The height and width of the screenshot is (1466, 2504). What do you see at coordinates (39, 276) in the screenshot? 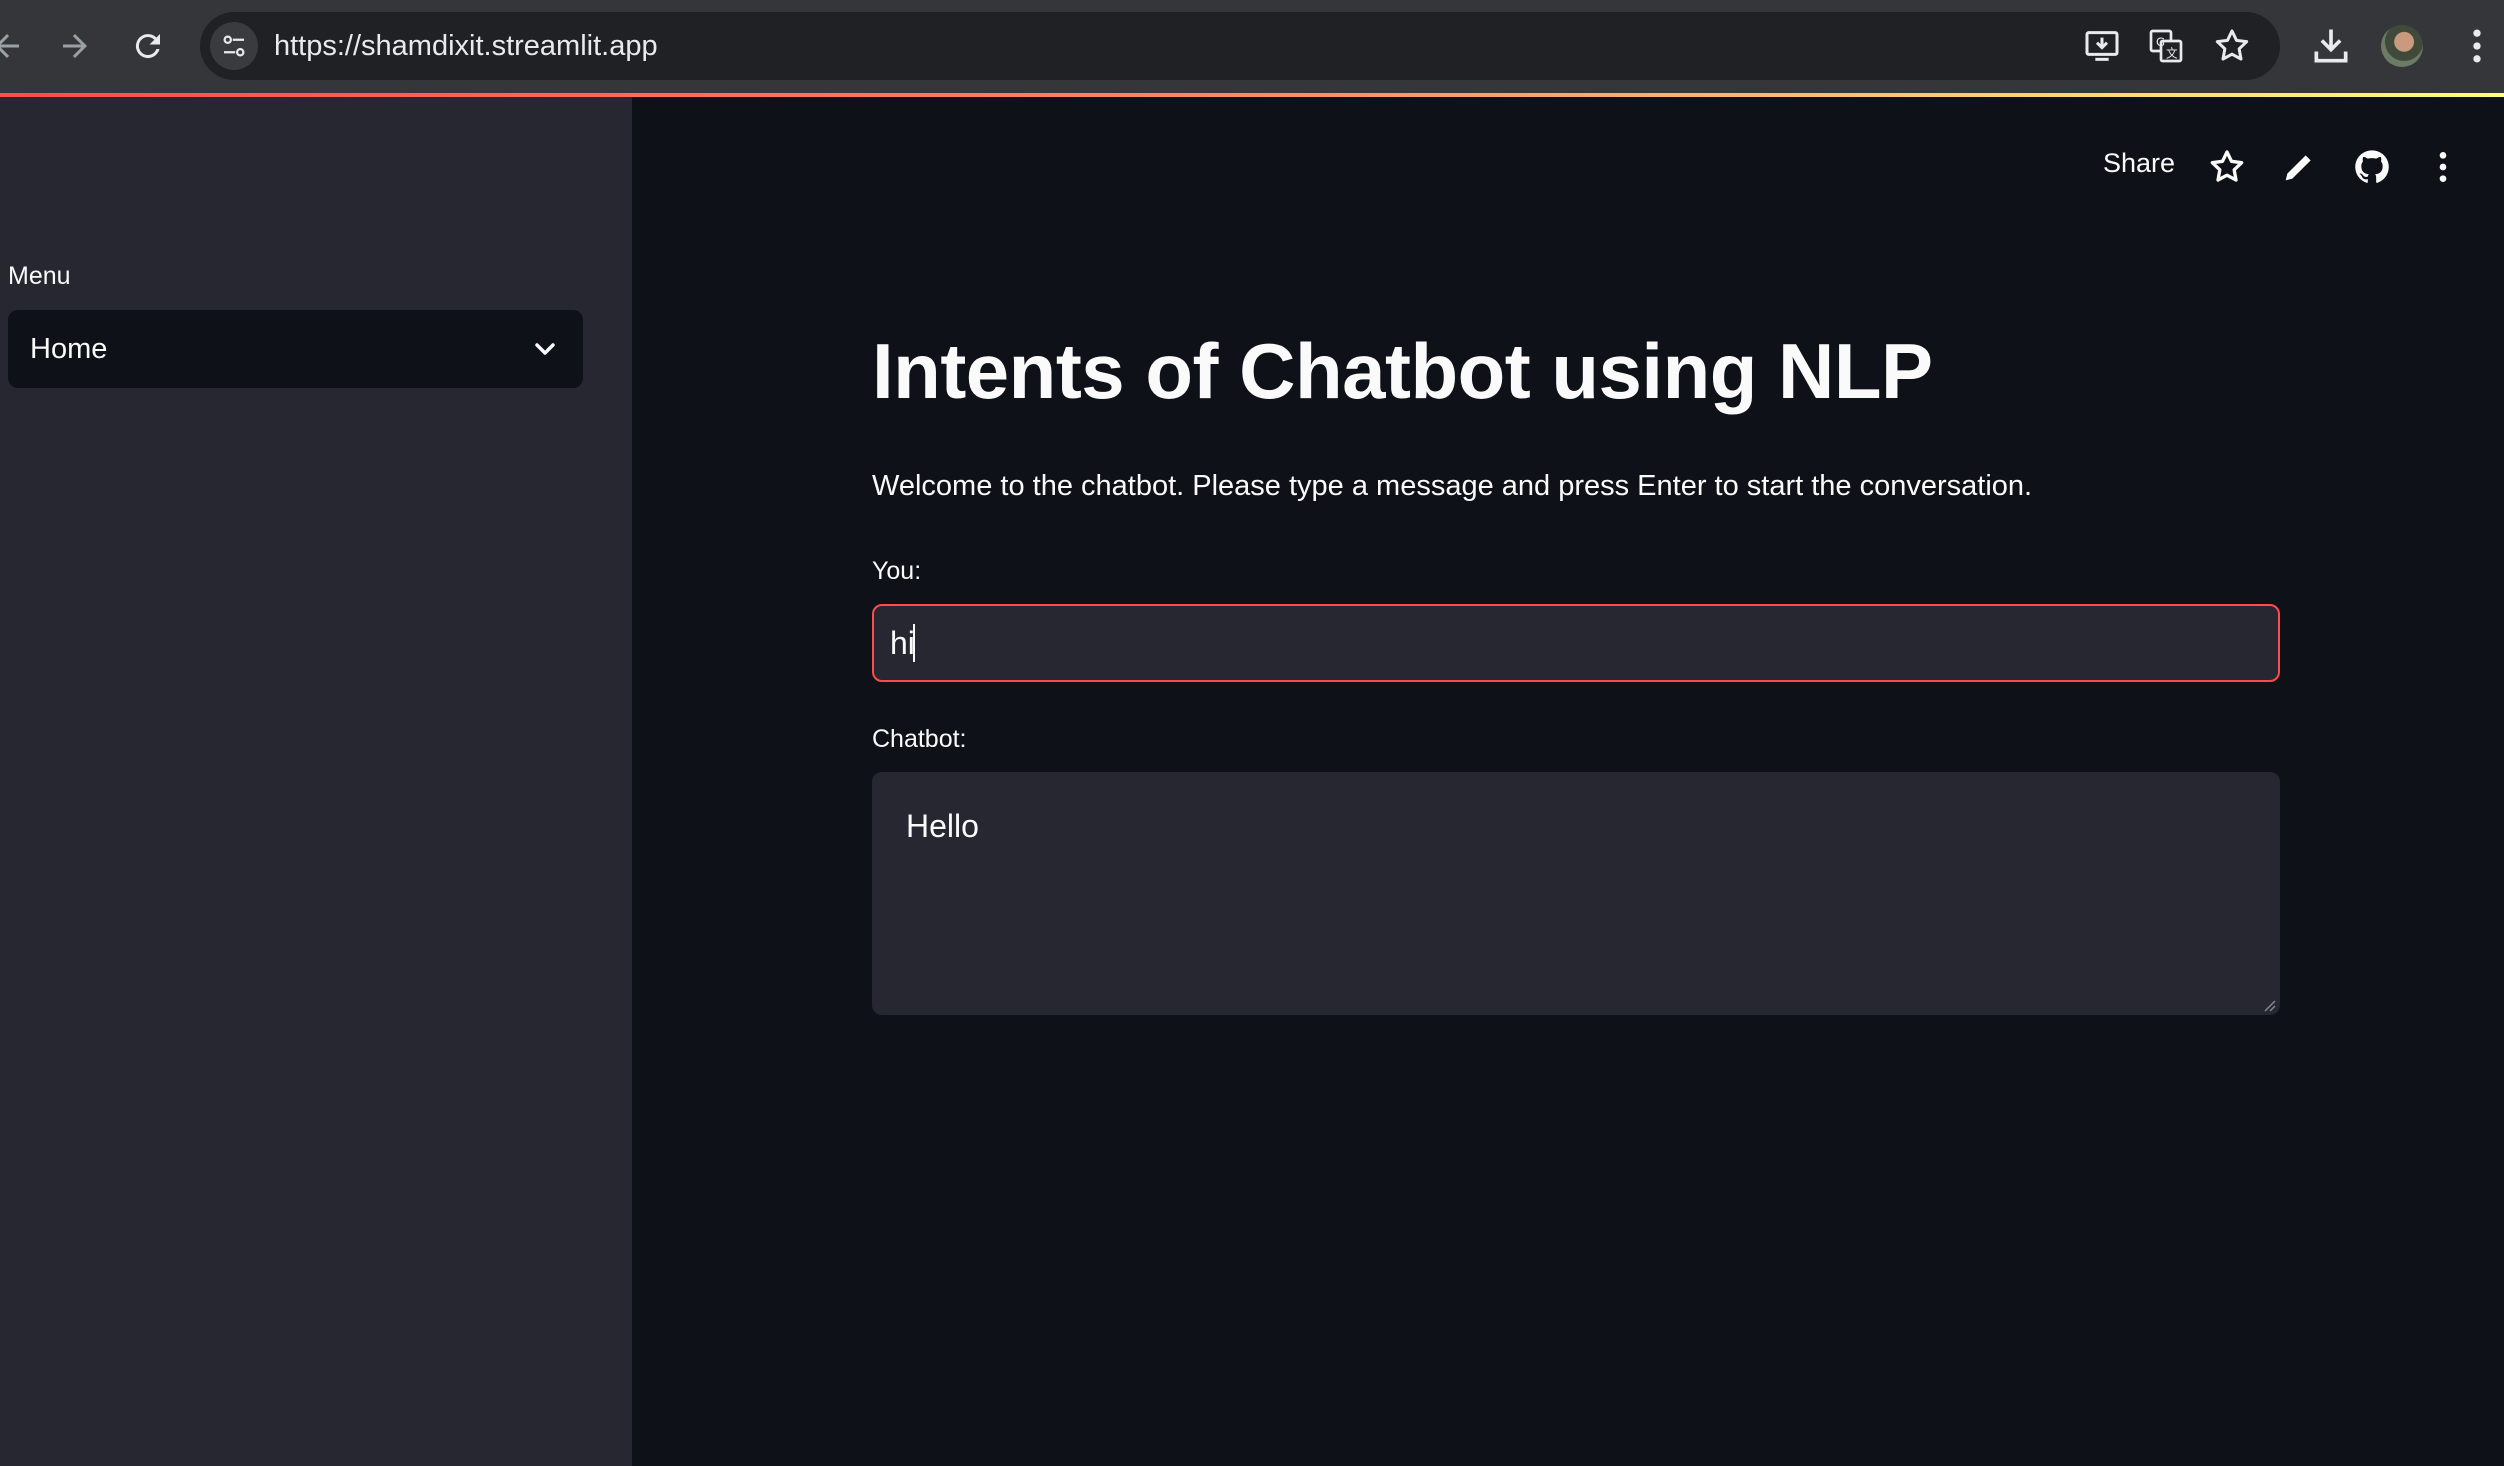
I see `menu-label: Menu` at bounding box center [39, 276].